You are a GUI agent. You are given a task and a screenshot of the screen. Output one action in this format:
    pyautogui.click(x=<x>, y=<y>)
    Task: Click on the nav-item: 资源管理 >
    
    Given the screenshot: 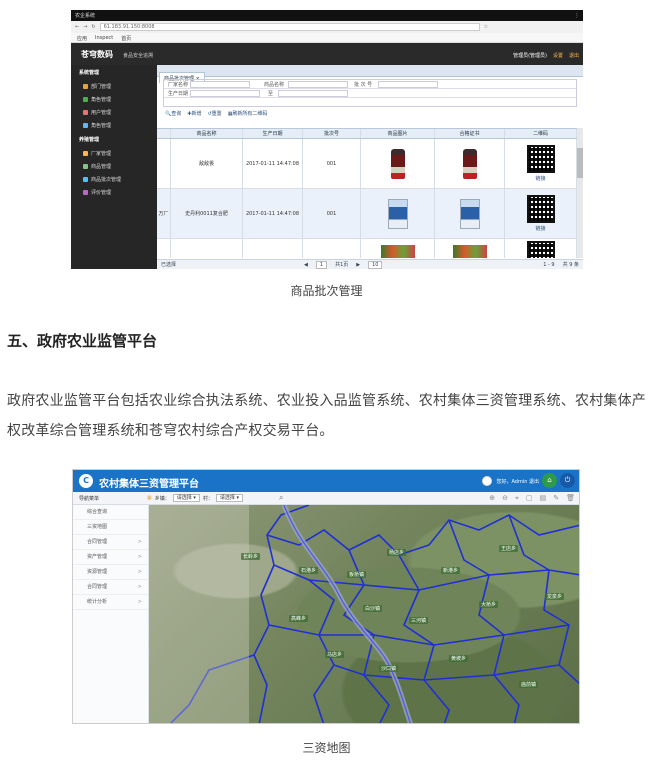 What is the action you would take?
    pyautogui.click(x=110, y=572)
    